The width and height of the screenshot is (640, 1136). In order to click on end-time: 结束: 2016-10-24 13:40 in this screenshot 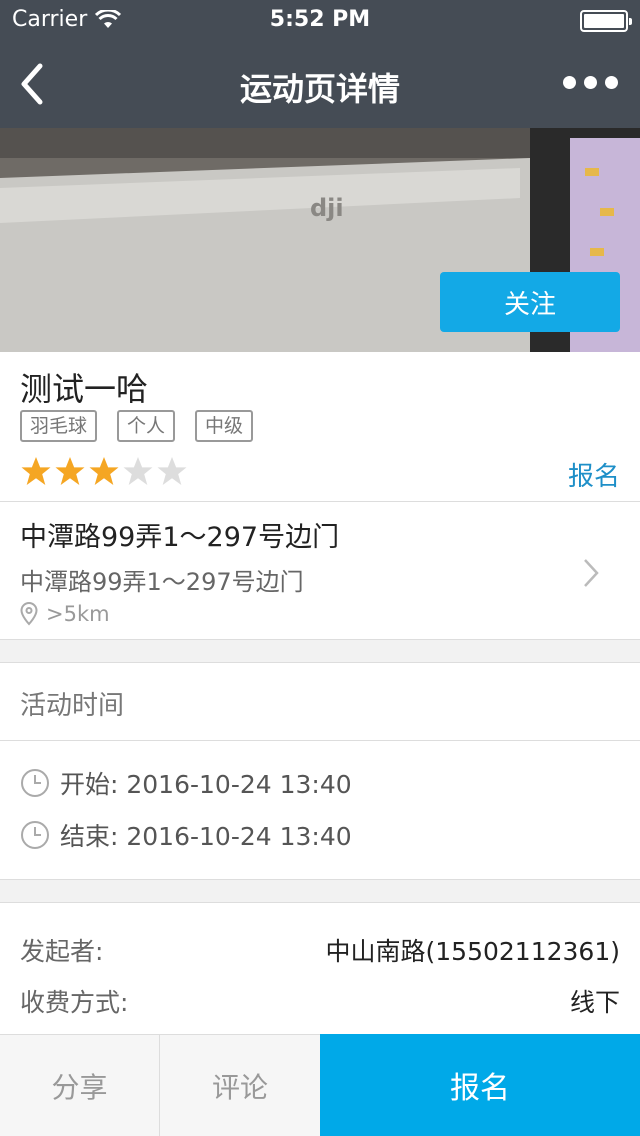, I will do `click(206, 836)`.